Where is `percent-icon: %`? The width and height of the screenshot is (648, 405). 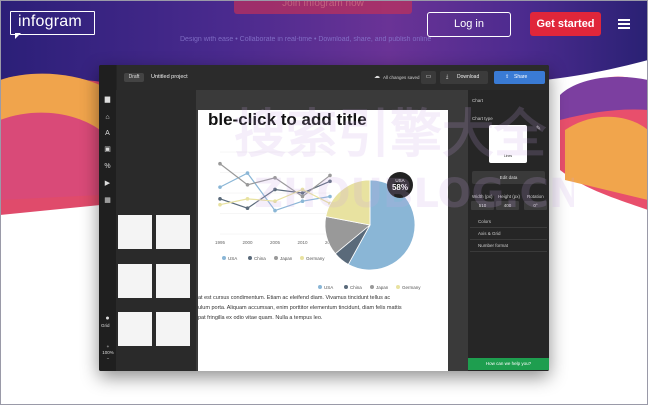 percent-icon: % is located at coordinates (107, 166).